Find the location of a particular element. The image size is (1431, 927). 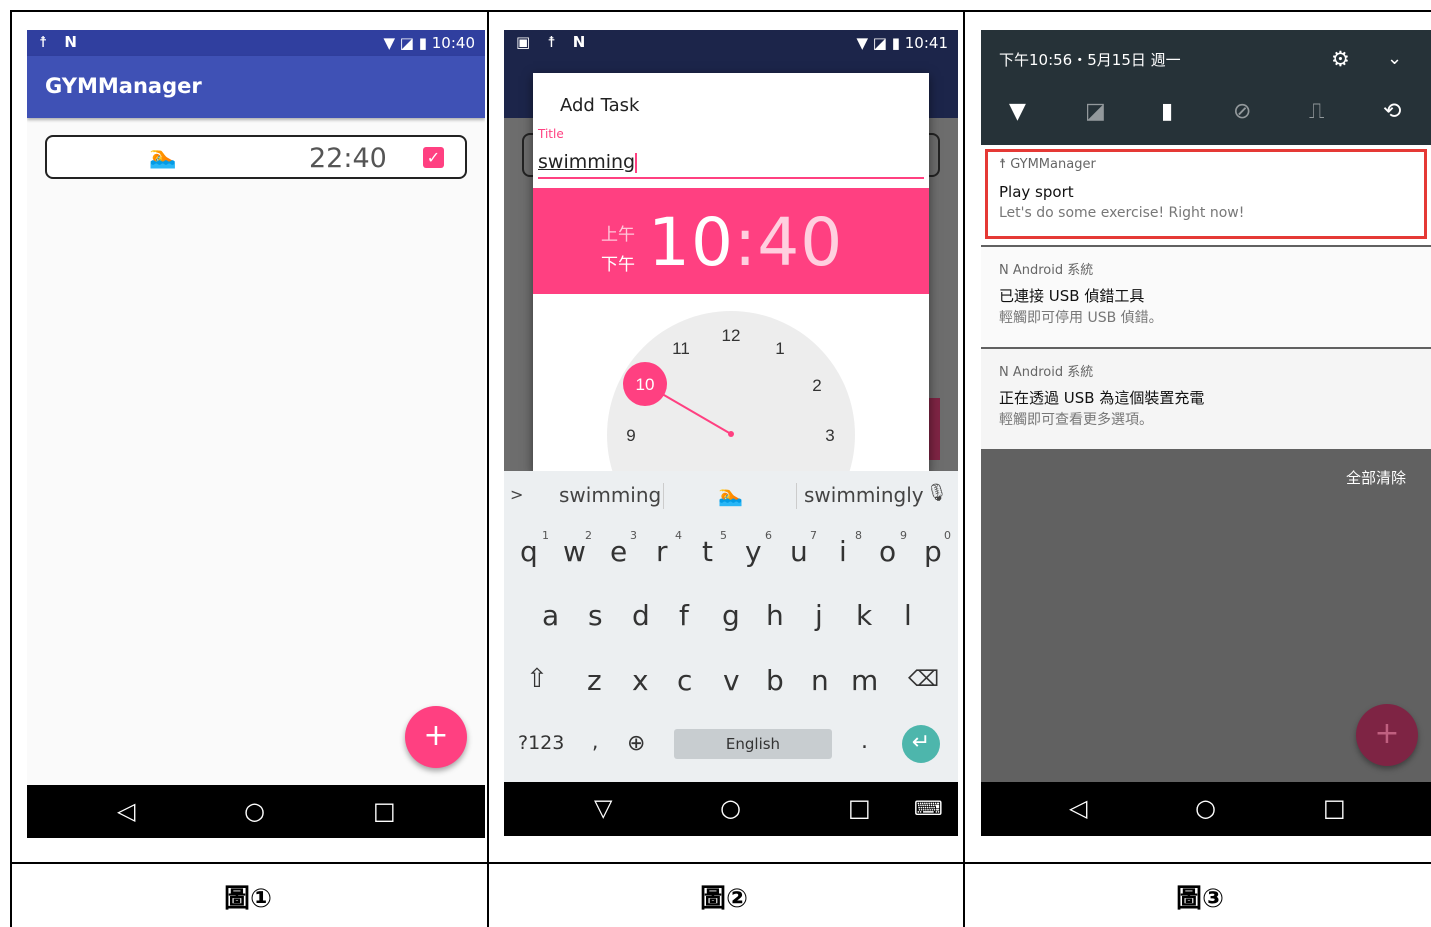

clock-number: 1 is located at coordinates (779, 348).